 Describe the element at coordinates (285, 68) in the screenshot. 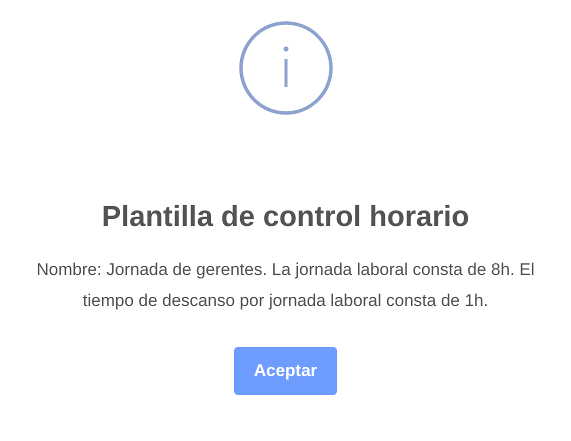

I see `info-icon` at that location.